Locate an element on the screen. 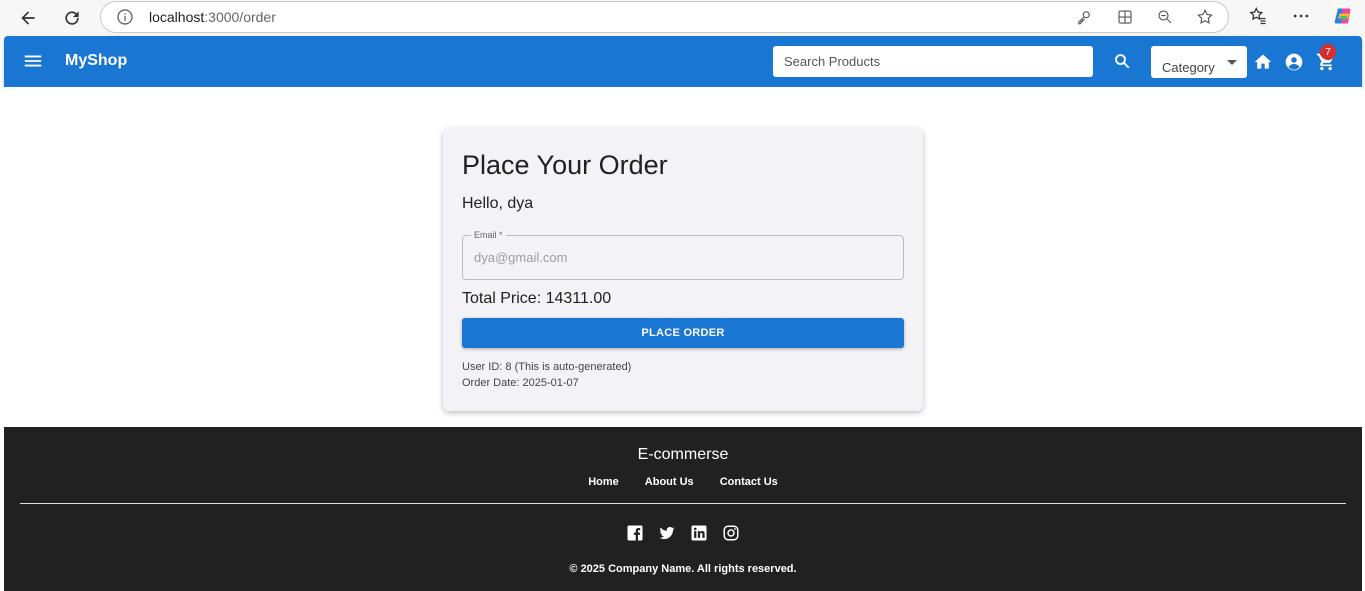  site-info-icon is located at coordinates (125, 17).